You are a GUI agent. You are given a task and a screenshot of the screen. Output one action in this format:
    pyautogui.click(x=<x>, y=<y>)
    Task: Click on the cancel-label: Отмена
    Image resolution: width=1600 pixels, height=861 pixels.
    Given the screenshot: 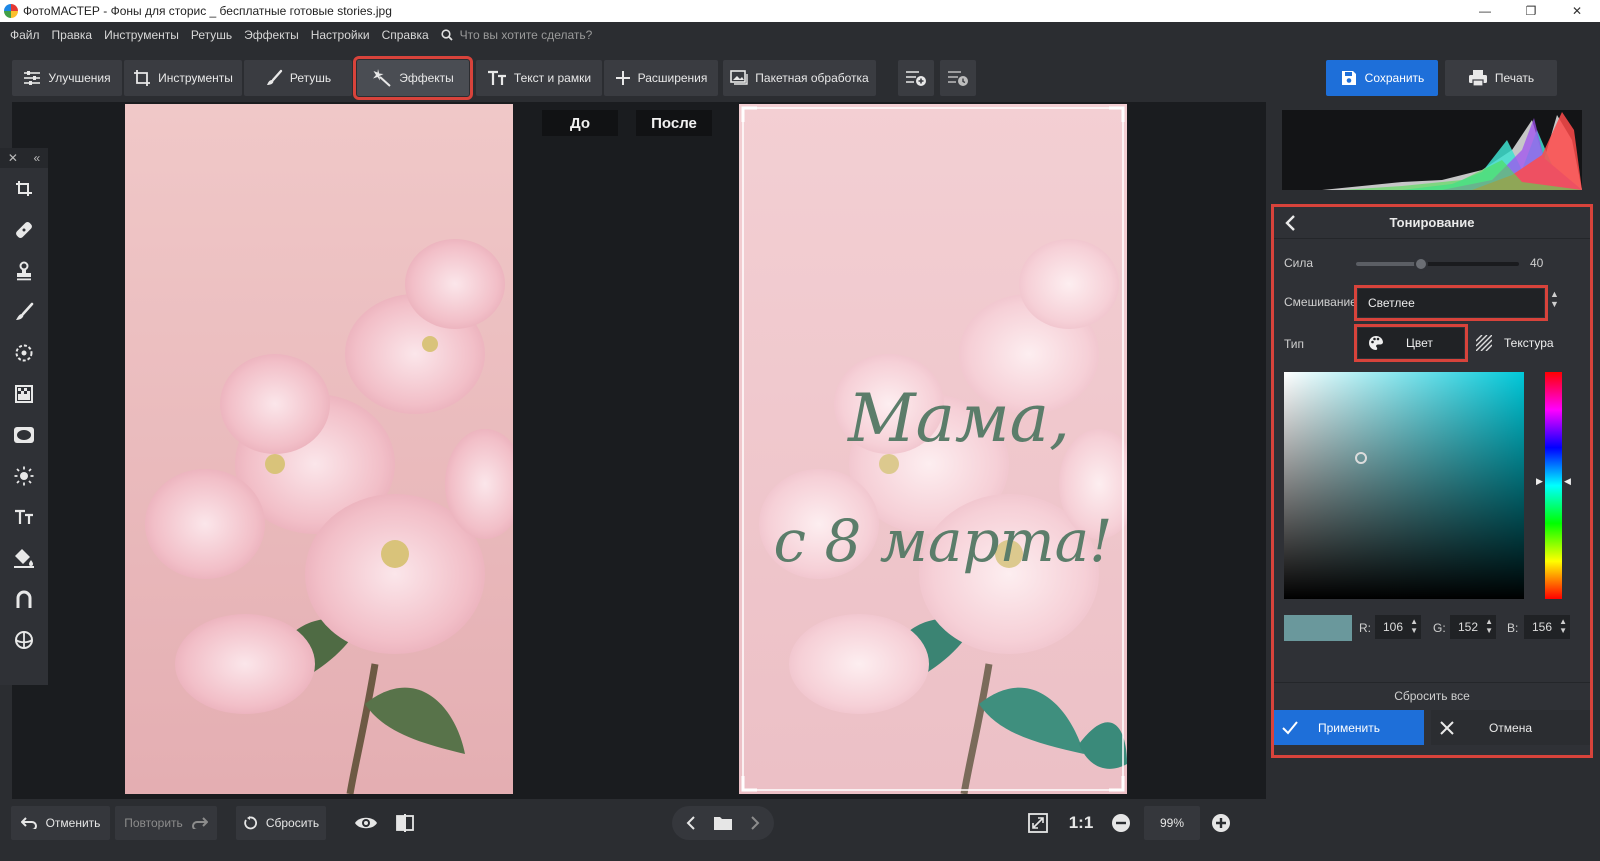 What is the action you would take?
    pyautogui.click(x=1510, y=727)
    